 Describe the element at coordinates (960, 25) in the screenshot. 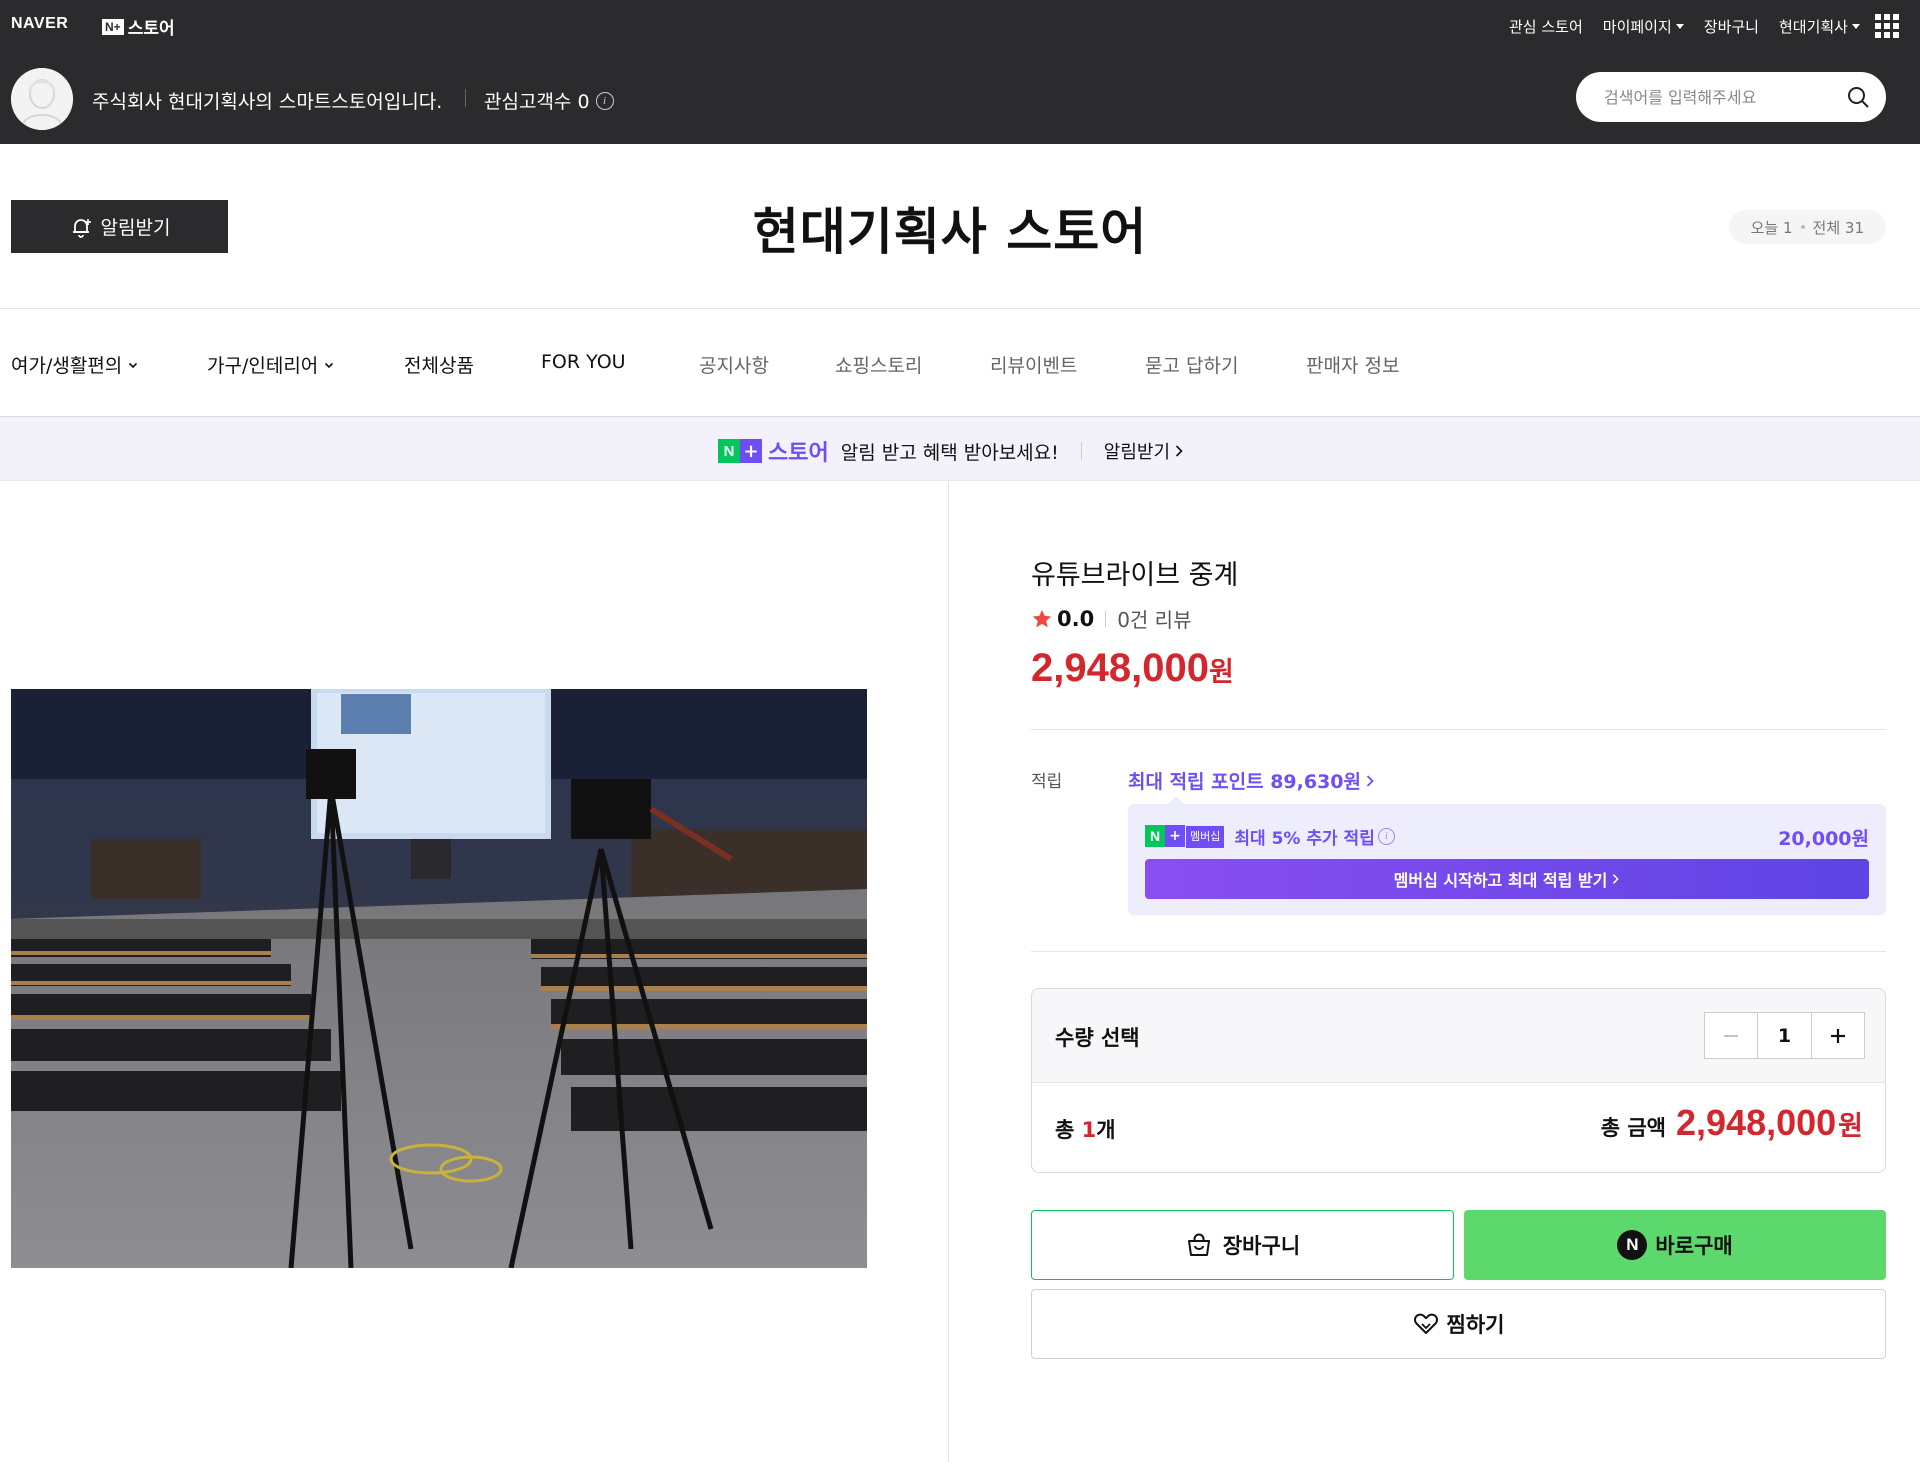

I see `global-nav: NAVER N+ 스토어 관심 스토어 마이페이지 장바구니 현대기획사` at that location.